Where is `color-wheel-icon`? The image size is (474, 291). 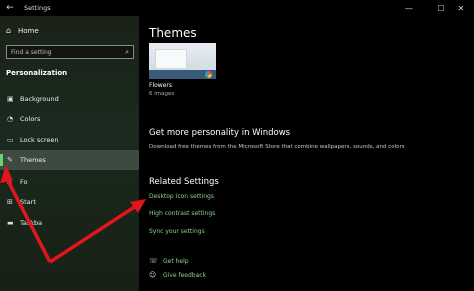
color-wheel-icon is located at coordinates (208, 74).